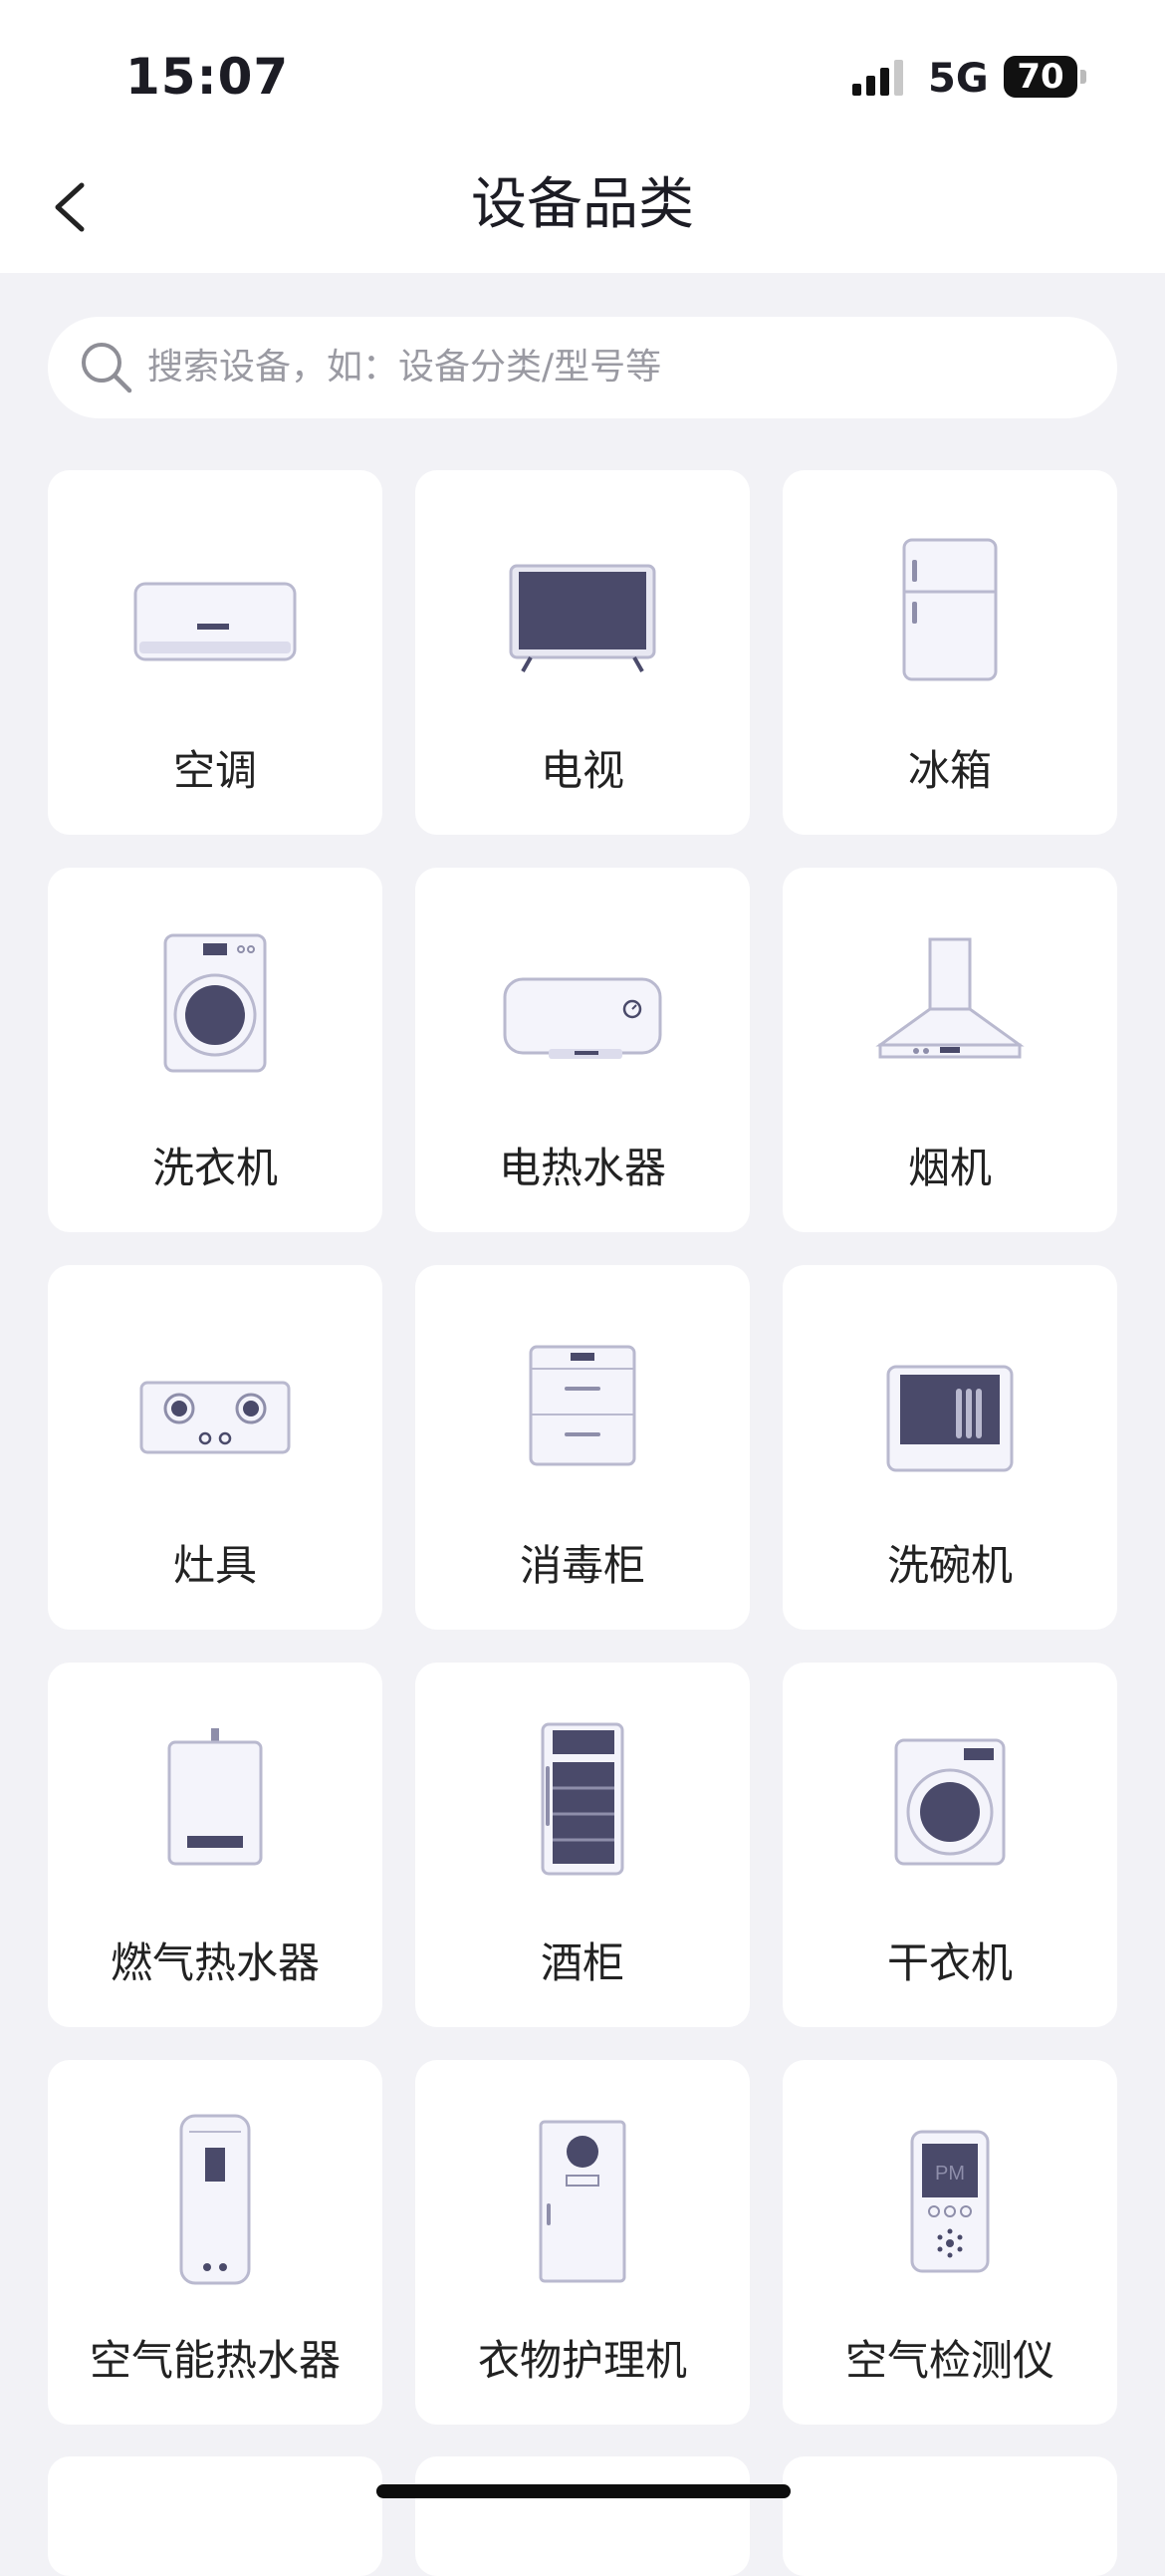  I want to click on page-title: 设备品类, so click(582, 204).